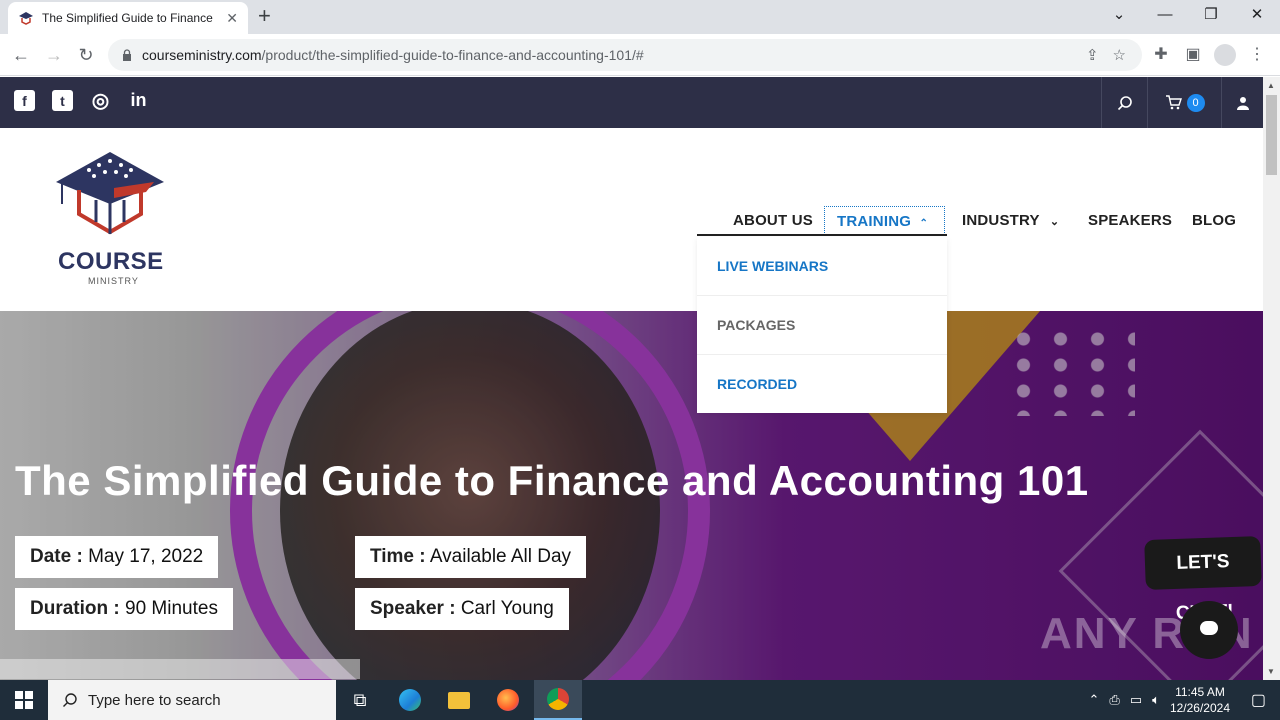  Describe the element at coordinates (21, 55) in the screenshot. I see `back-button: ←` at that location.